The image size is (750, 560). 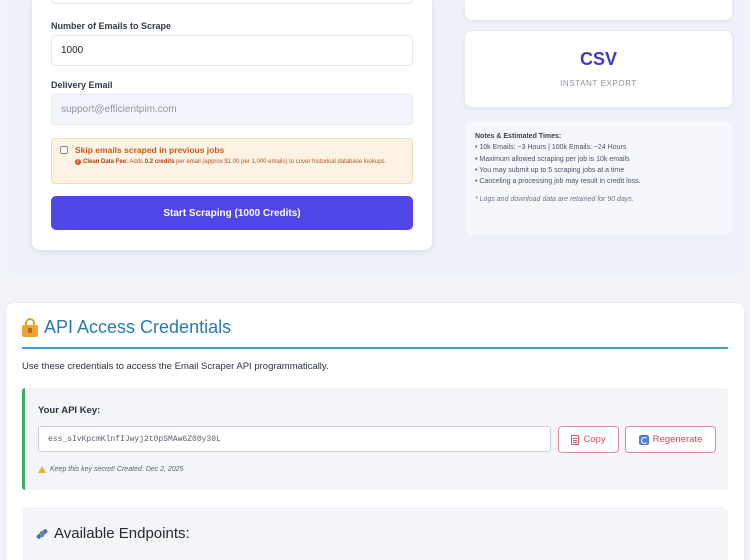 I want to click on api-title-row: API Access Credentials, so click(x=126, y=327).